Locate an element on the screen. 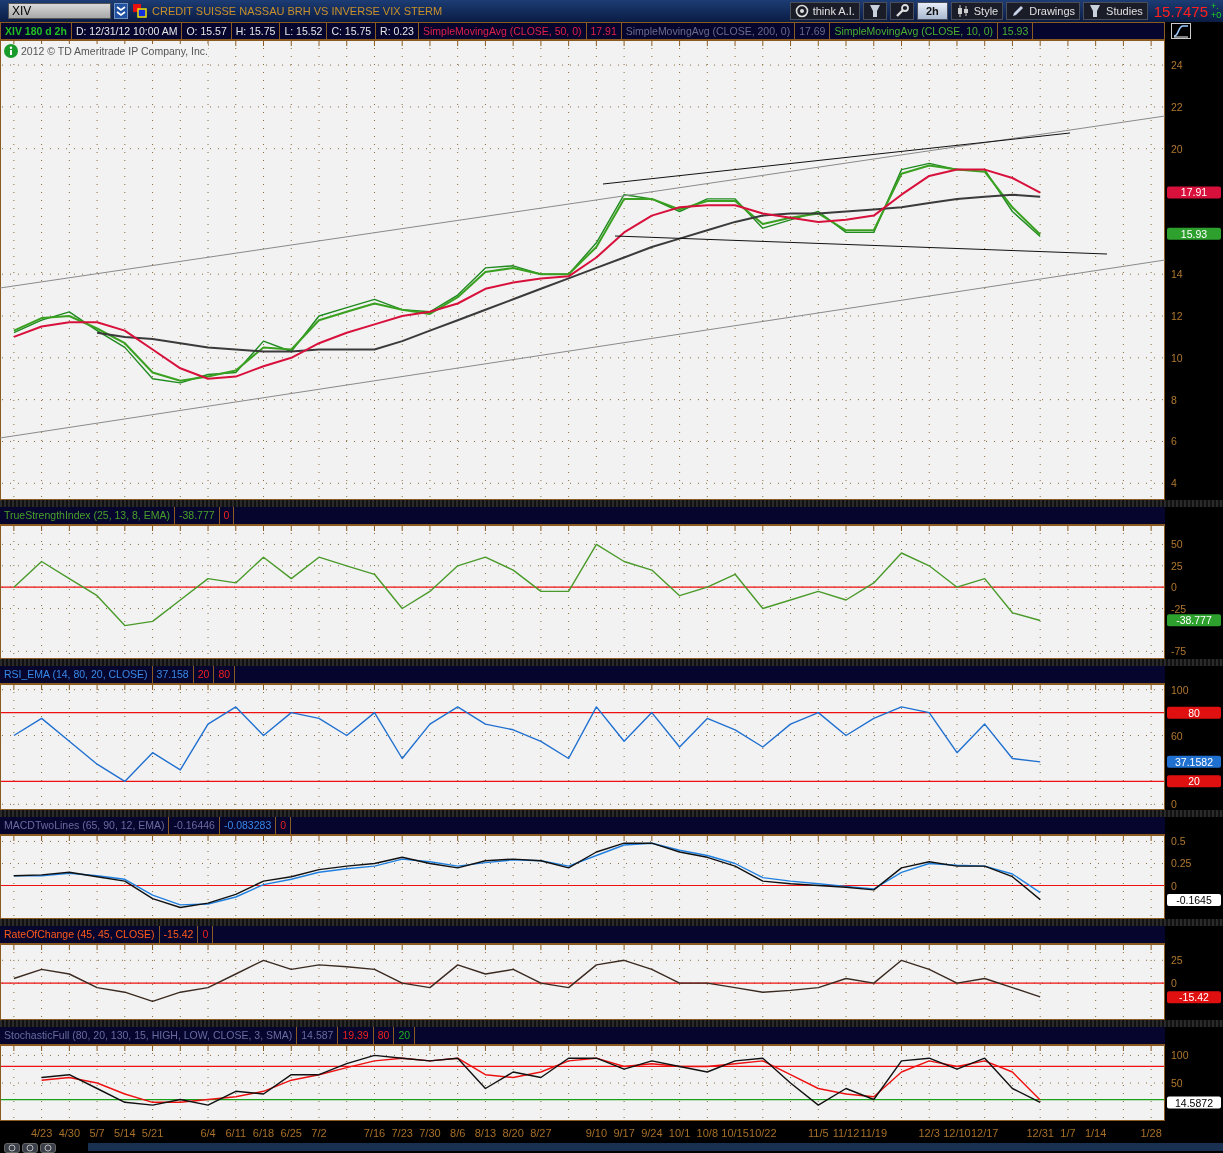 The image size is (1223, 1153). value-tag: -0.1645 is located at coordinates (1194, 900).